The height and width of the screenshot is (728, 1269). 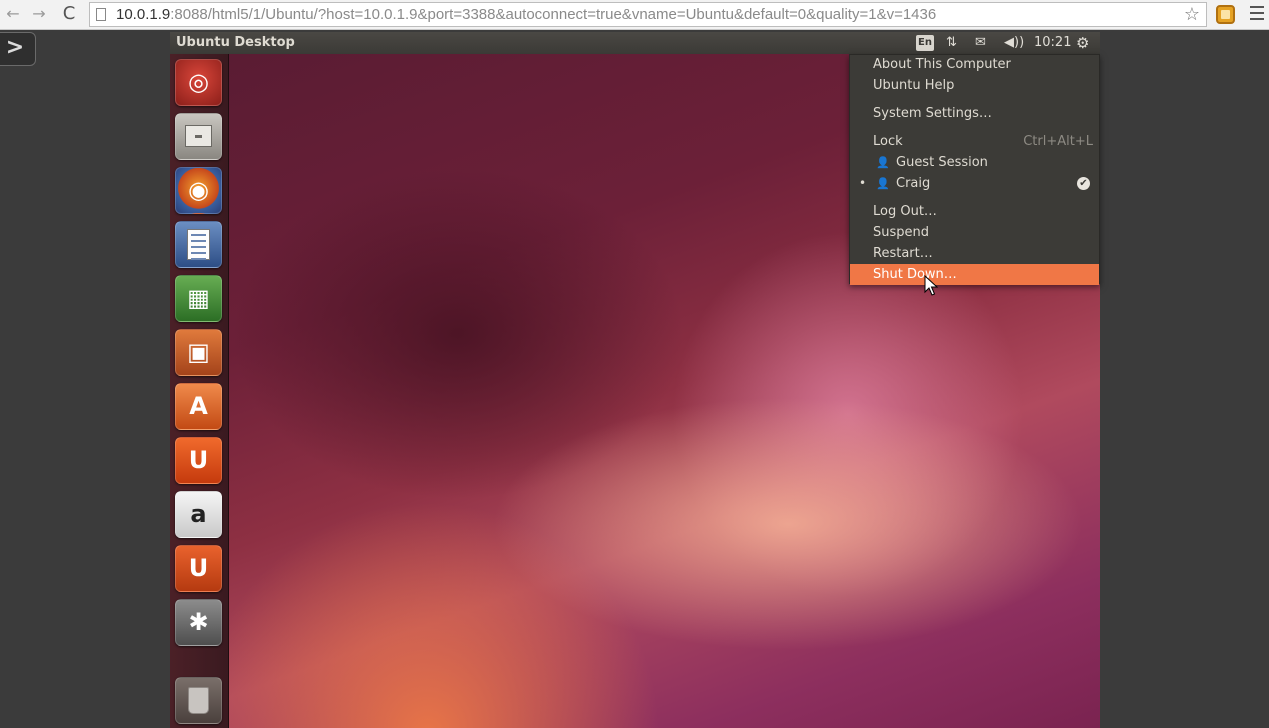 I want to click on software-bag-icon: A, so click(x=198, y=406).